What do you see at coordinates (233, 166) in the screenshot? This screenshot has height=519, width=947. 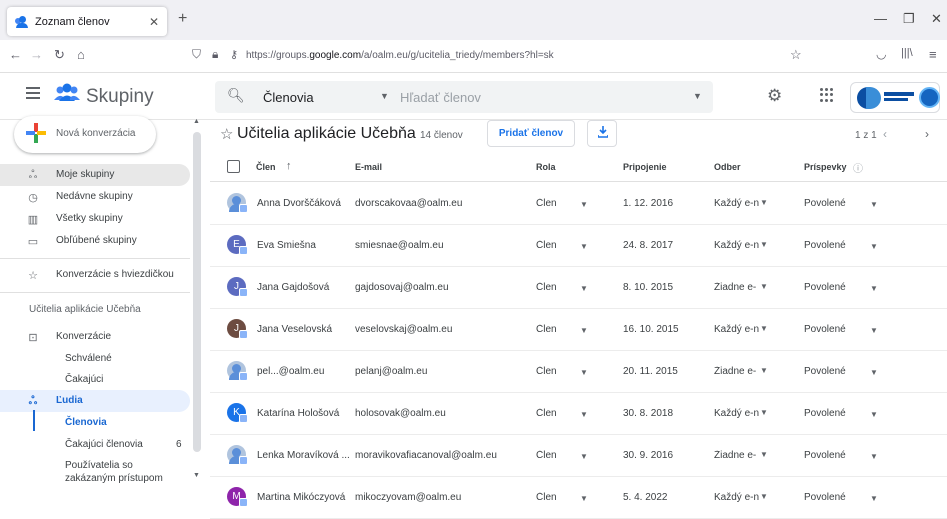 I see `select-all-checkbox` at bounding box center [233, 166].